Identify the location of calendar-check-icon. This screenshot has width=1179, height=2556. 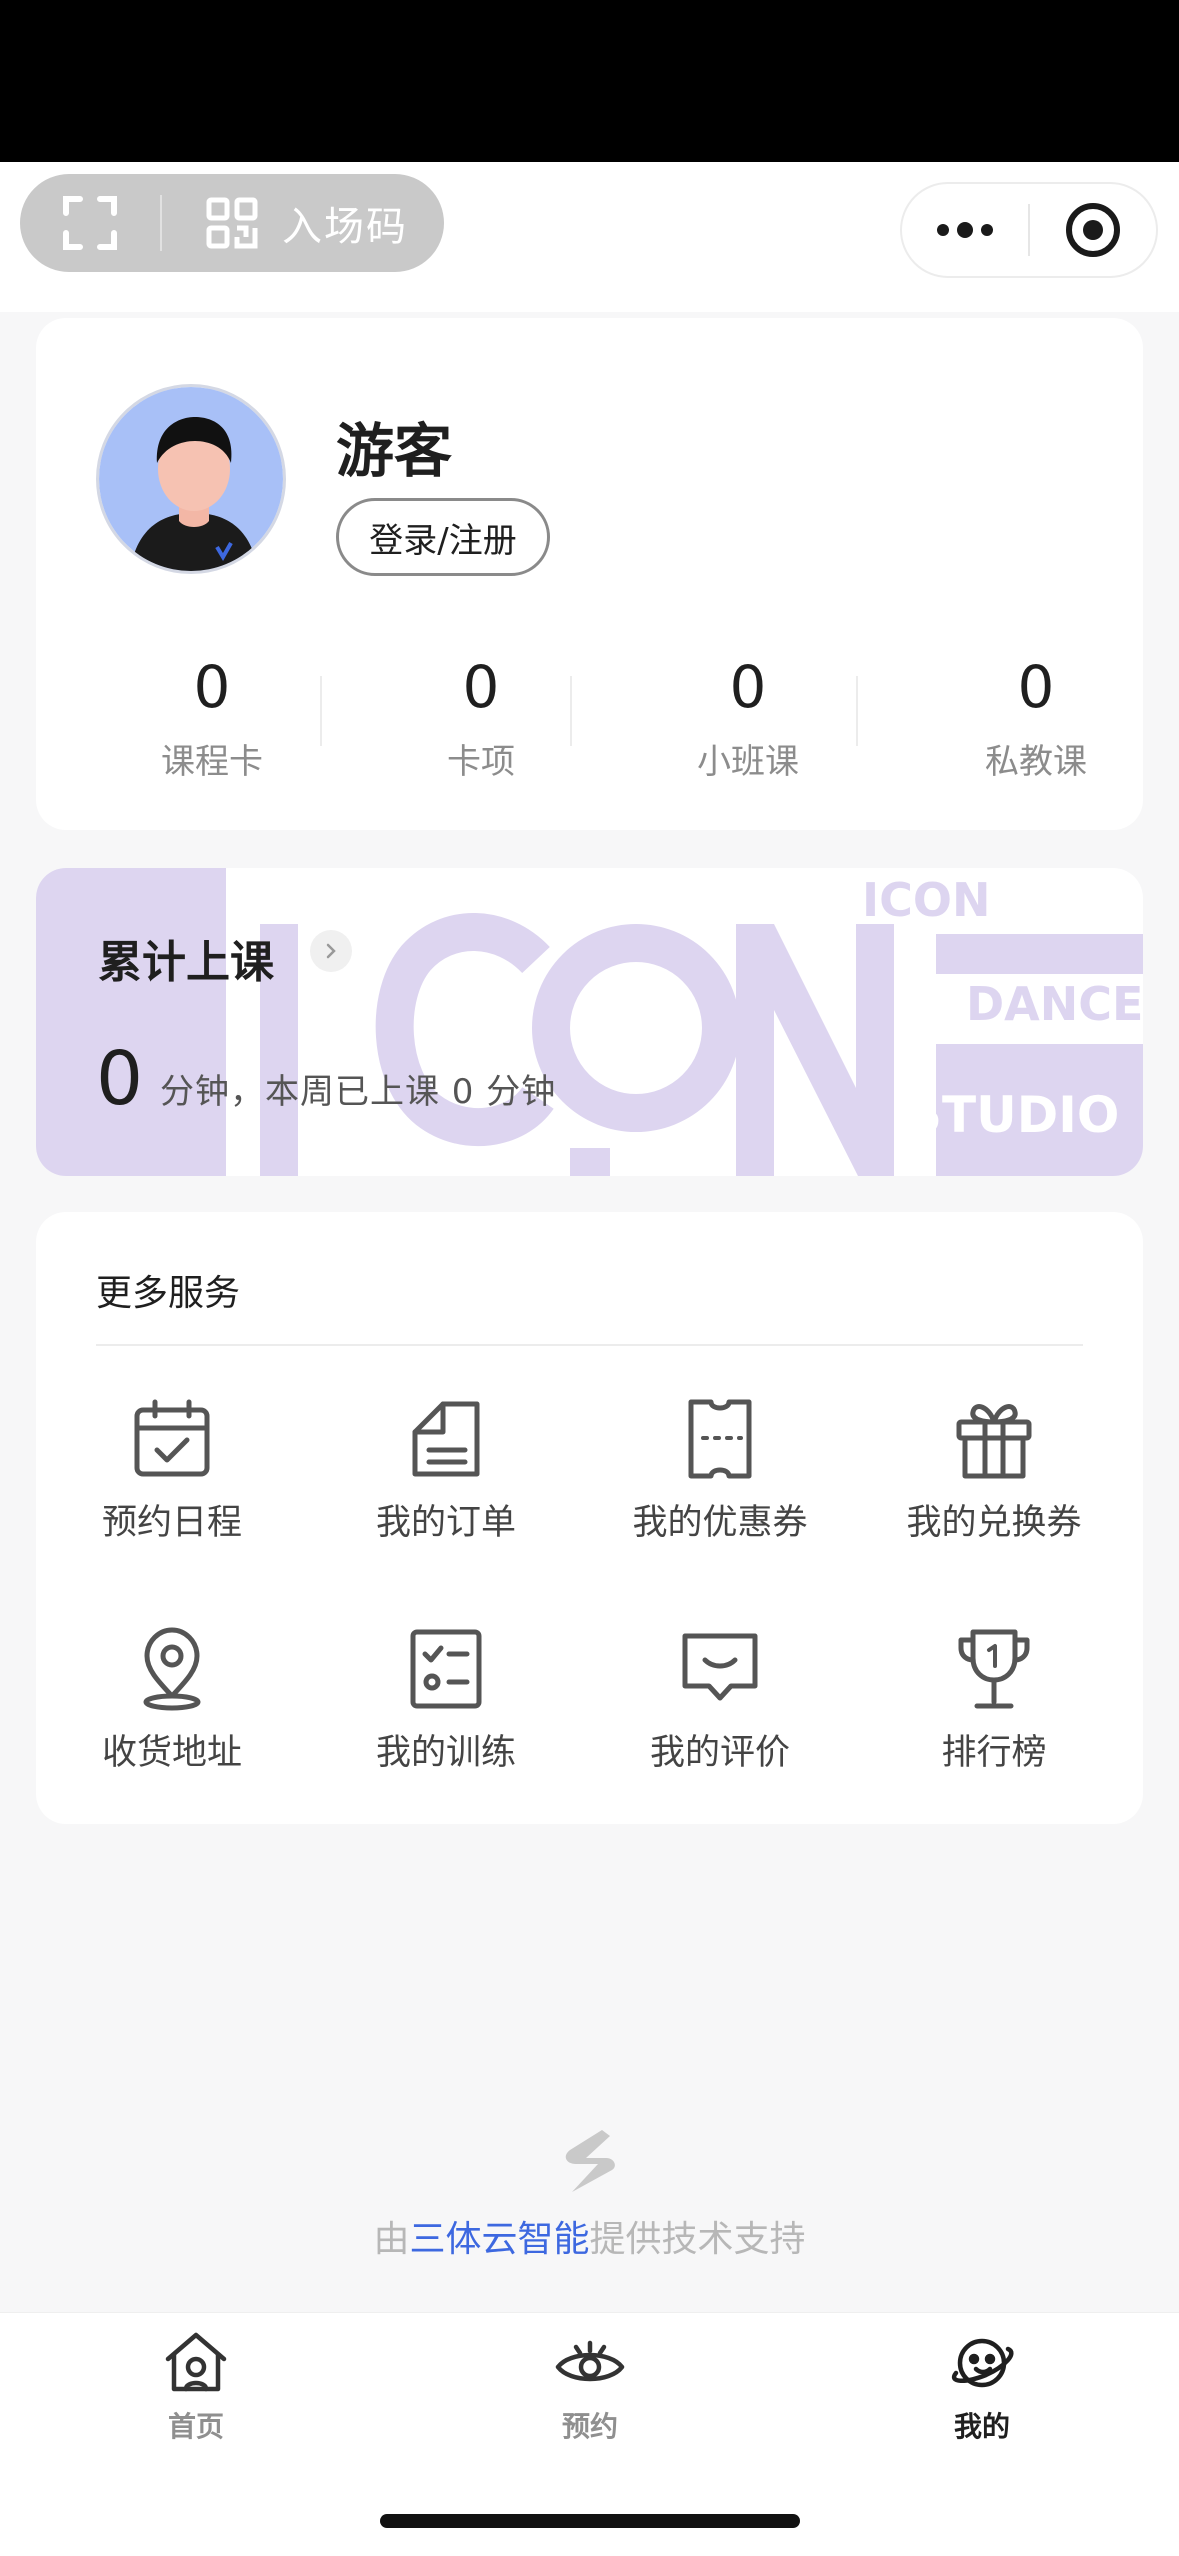
(172, 1438).